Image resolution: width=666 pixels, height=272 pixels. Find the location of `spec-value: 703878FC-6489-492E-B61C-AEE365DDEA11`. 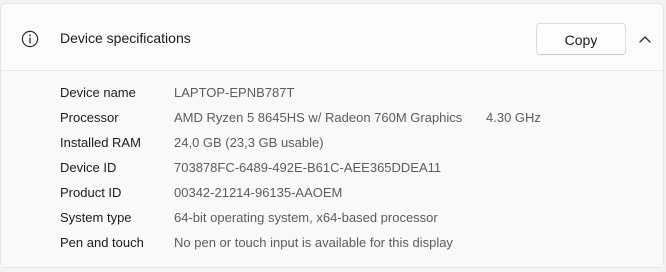

spec-value: 703878FC-6489-492E-B61C-AEE365DDEA11 is located at coordinates (308, 167).